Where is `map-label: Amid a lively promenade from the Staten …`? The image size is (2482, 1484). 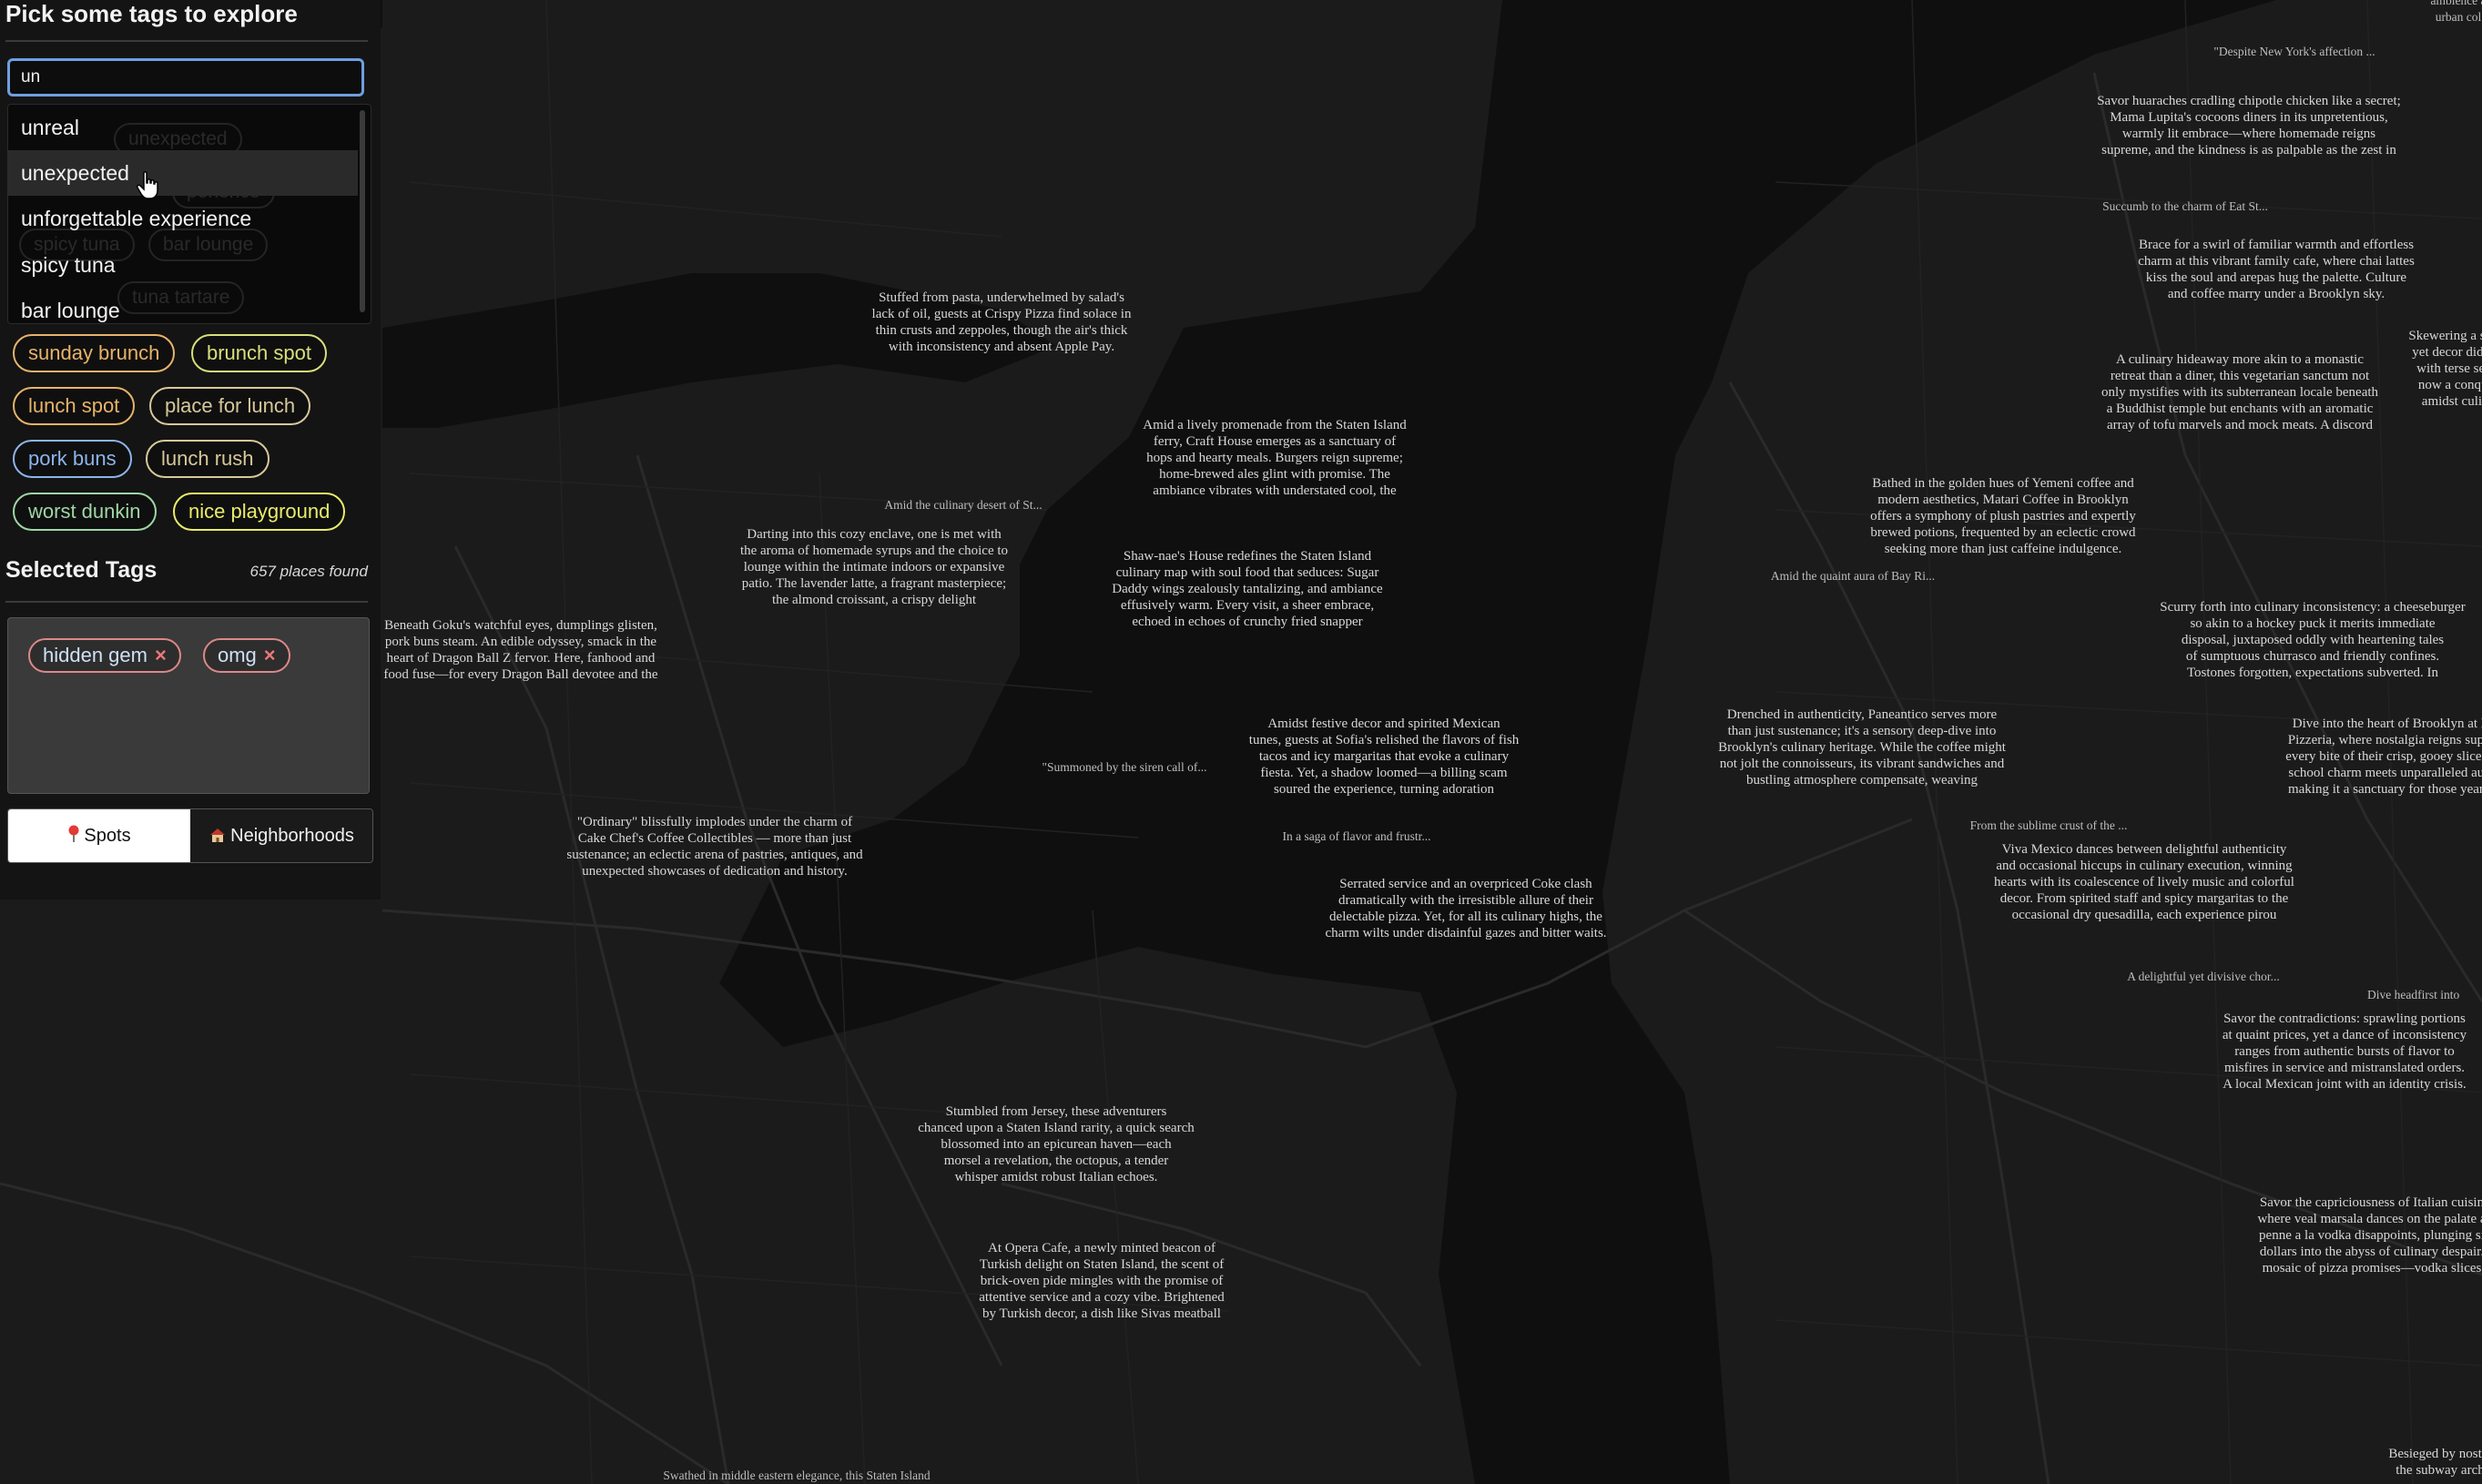 map-label: Amid a lively promenade from the Staten … is located at coordinates (1274, 458).